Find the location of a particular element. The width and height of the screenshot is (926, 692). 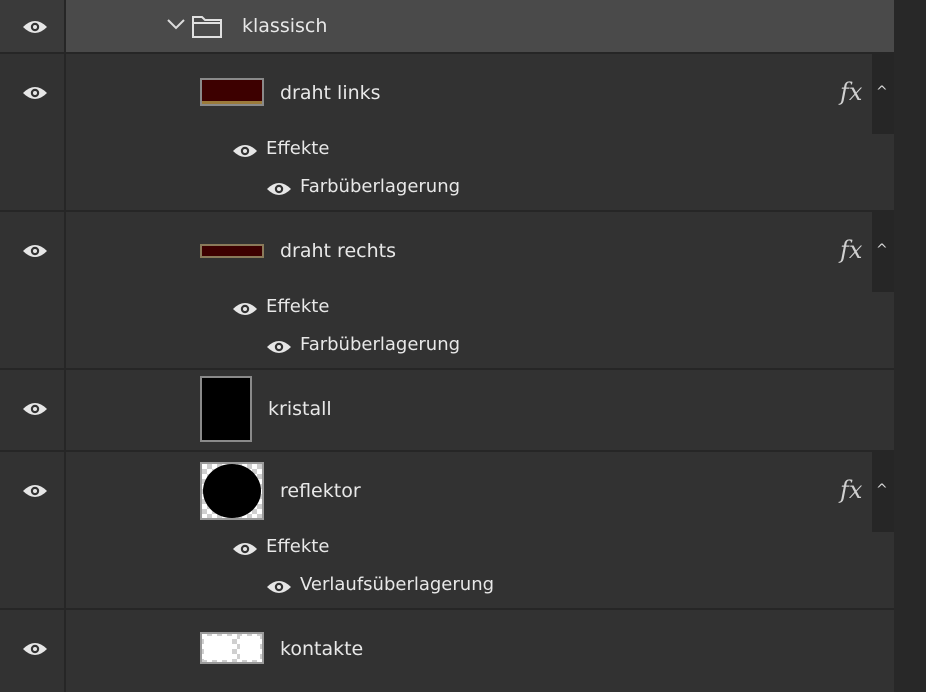

layer-name: reflektor is located at coordinates (320, 491).